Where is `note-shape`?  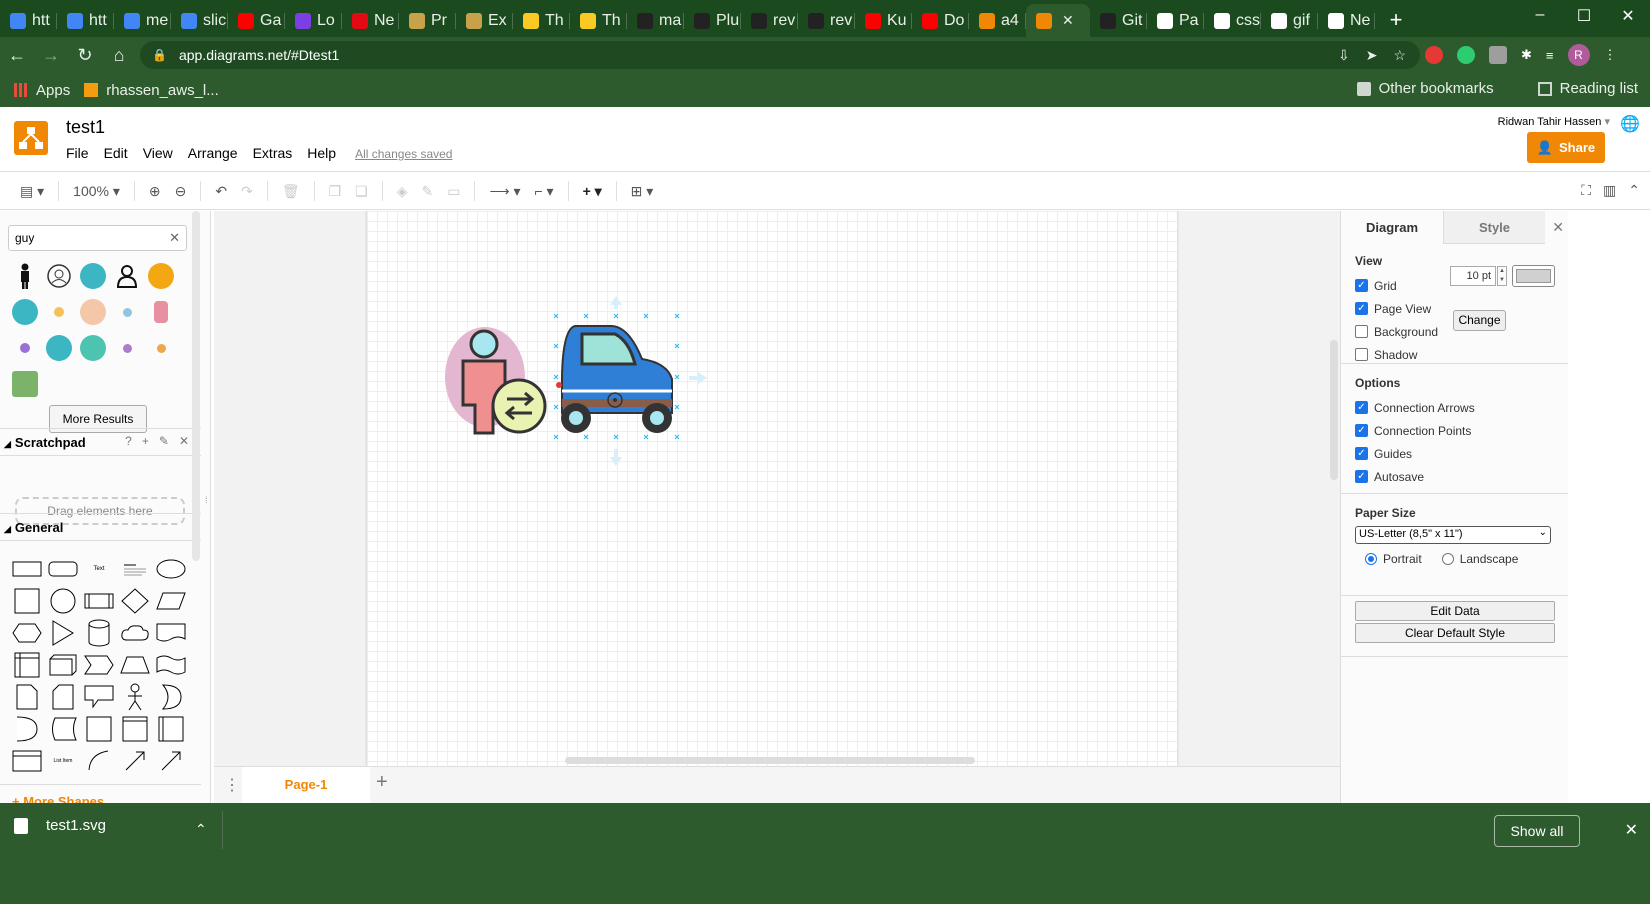 note-shape is located at coordinates (27, 697).